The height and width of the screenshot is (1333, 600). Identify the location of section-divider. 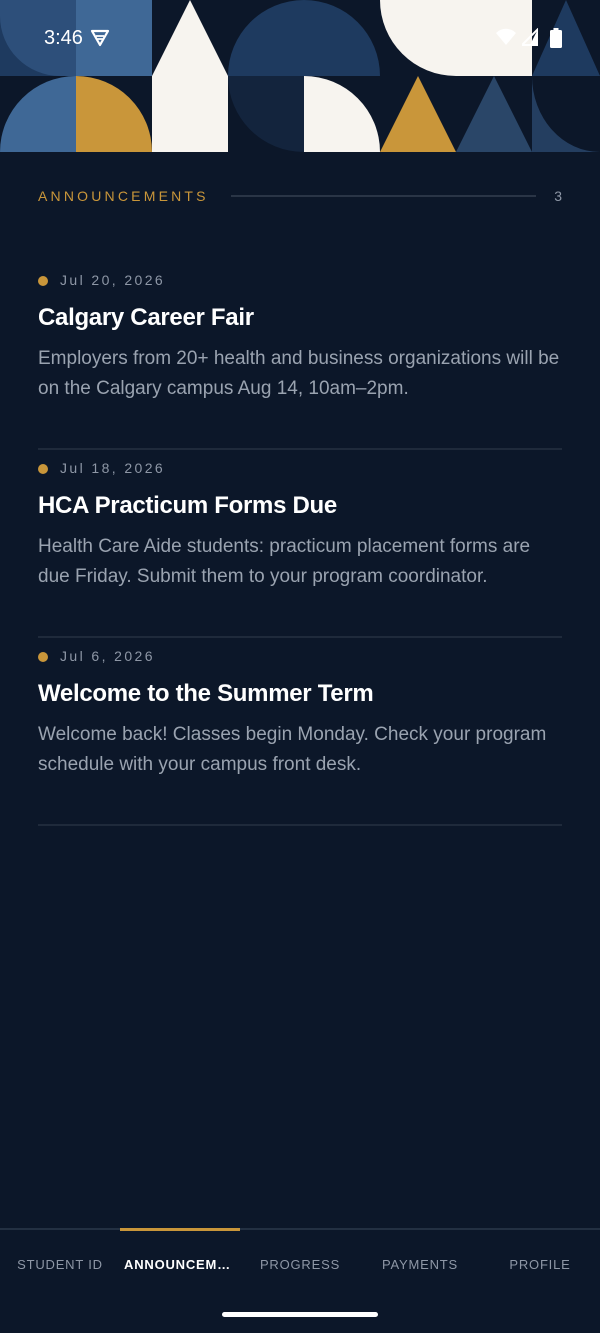
(383, 196).